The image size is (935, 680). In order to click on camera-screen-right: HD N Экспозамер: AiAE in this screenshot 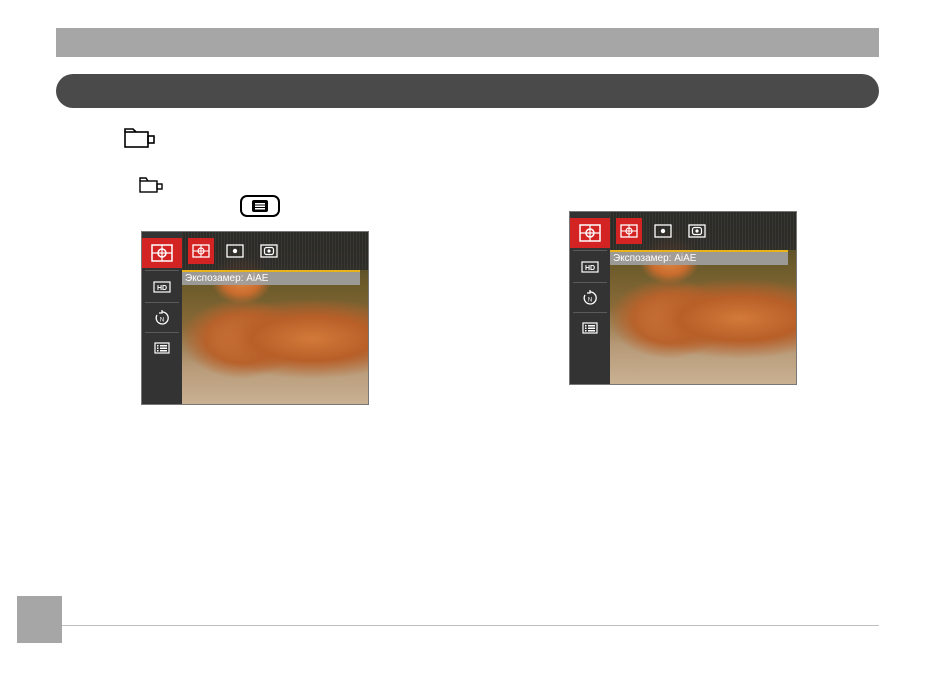, I will do `click(683, 298)`.